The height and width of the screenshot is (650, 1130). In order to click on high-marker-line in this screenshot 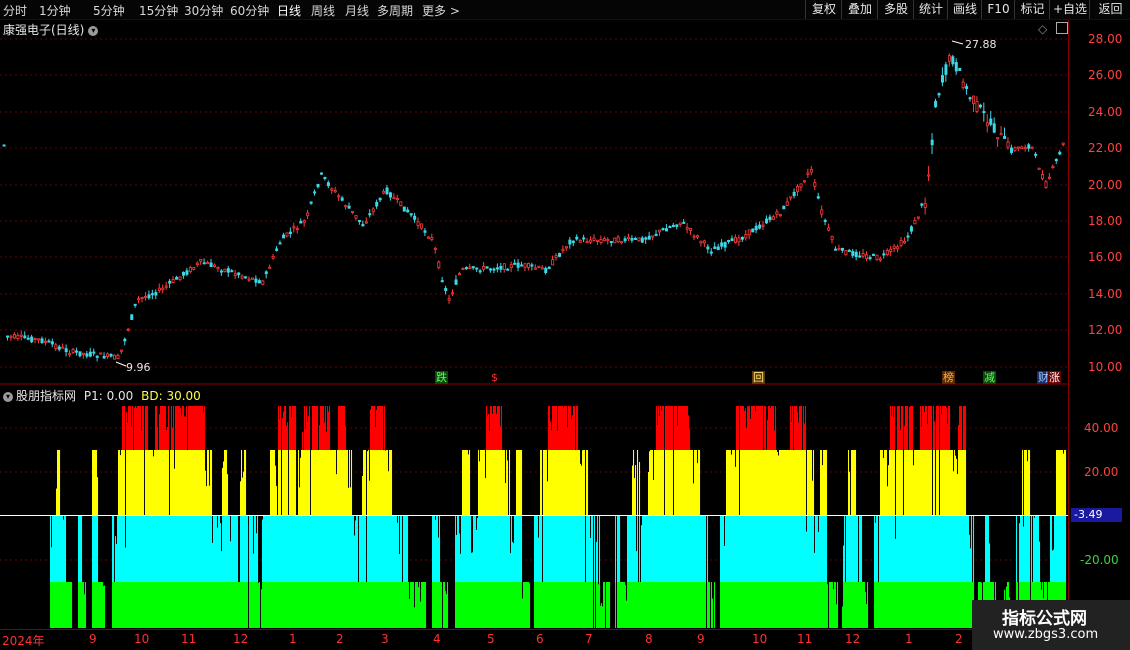, I will do `click(957, 42)`.